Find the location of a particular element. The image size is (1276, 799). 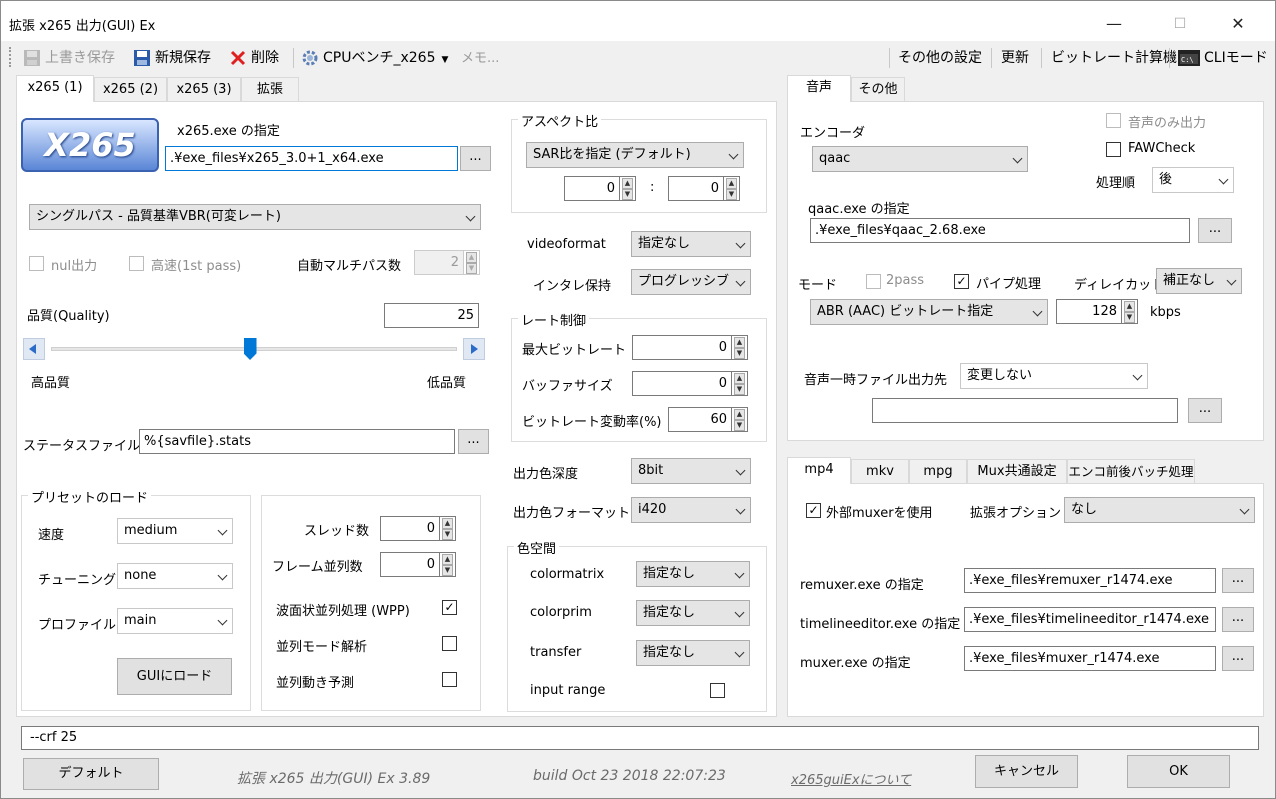

tuning-select: none is located at coordinates (175, 576).